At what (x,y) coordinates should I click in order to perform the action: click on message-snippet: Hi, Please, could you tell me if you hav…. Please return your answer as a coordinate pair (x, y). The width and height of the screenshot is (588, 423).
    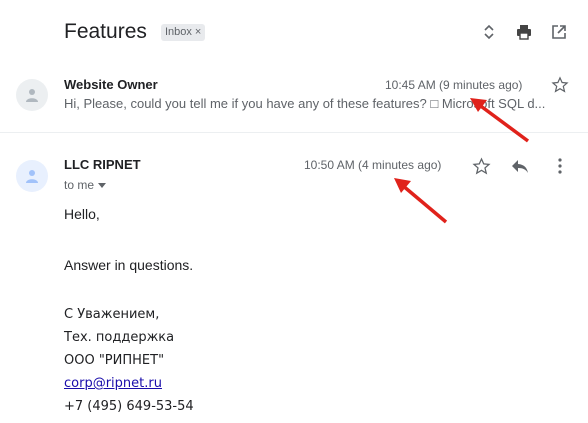
    Looking at the image, I should click on (305, 103).